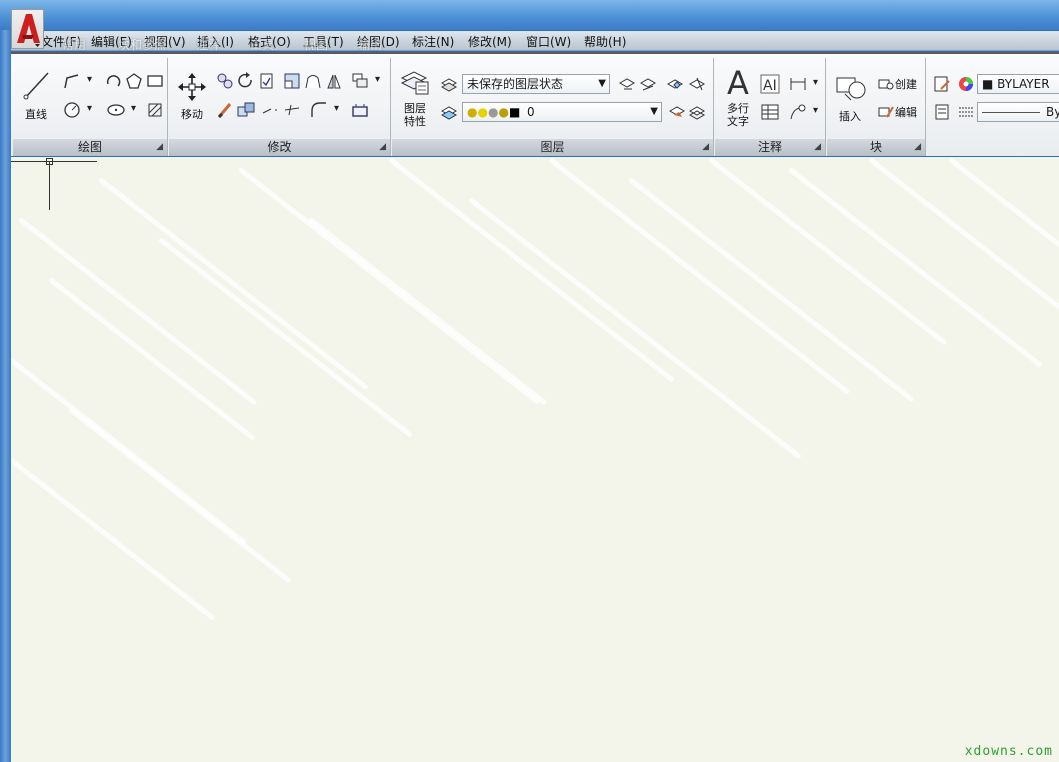 This screenshot has height=762, width=1059. I want to click on panel-draw: 直线 绘图 ◢, so click(90, 107).